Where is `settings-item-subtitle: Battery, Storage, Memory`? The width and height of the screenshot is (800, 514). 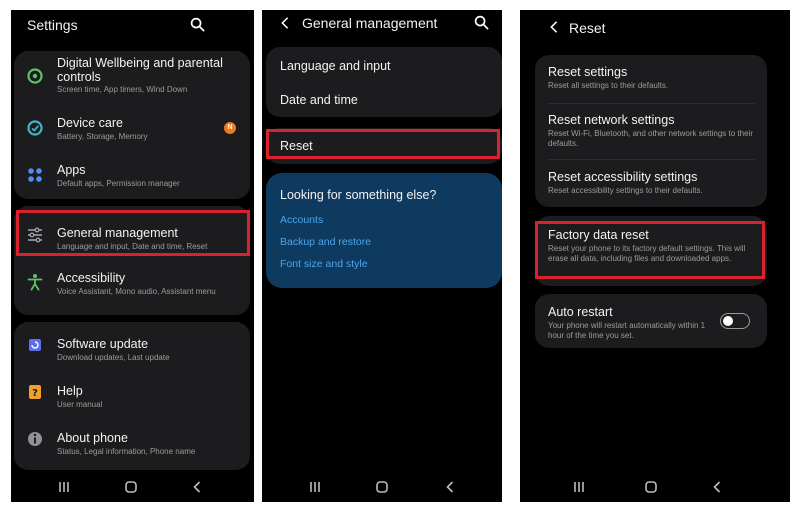
settings-item-subtitle: Battery, Storage, Memory is located at coordinates (102, 136).